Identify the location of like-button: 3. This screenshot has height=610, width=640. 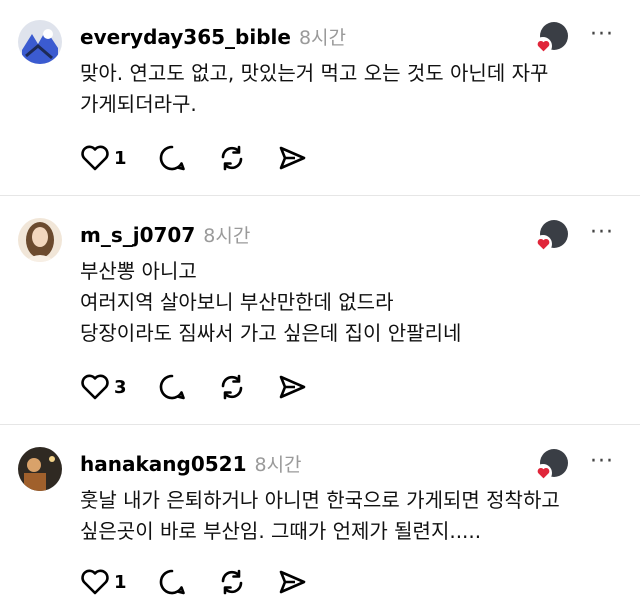
(103, 387).